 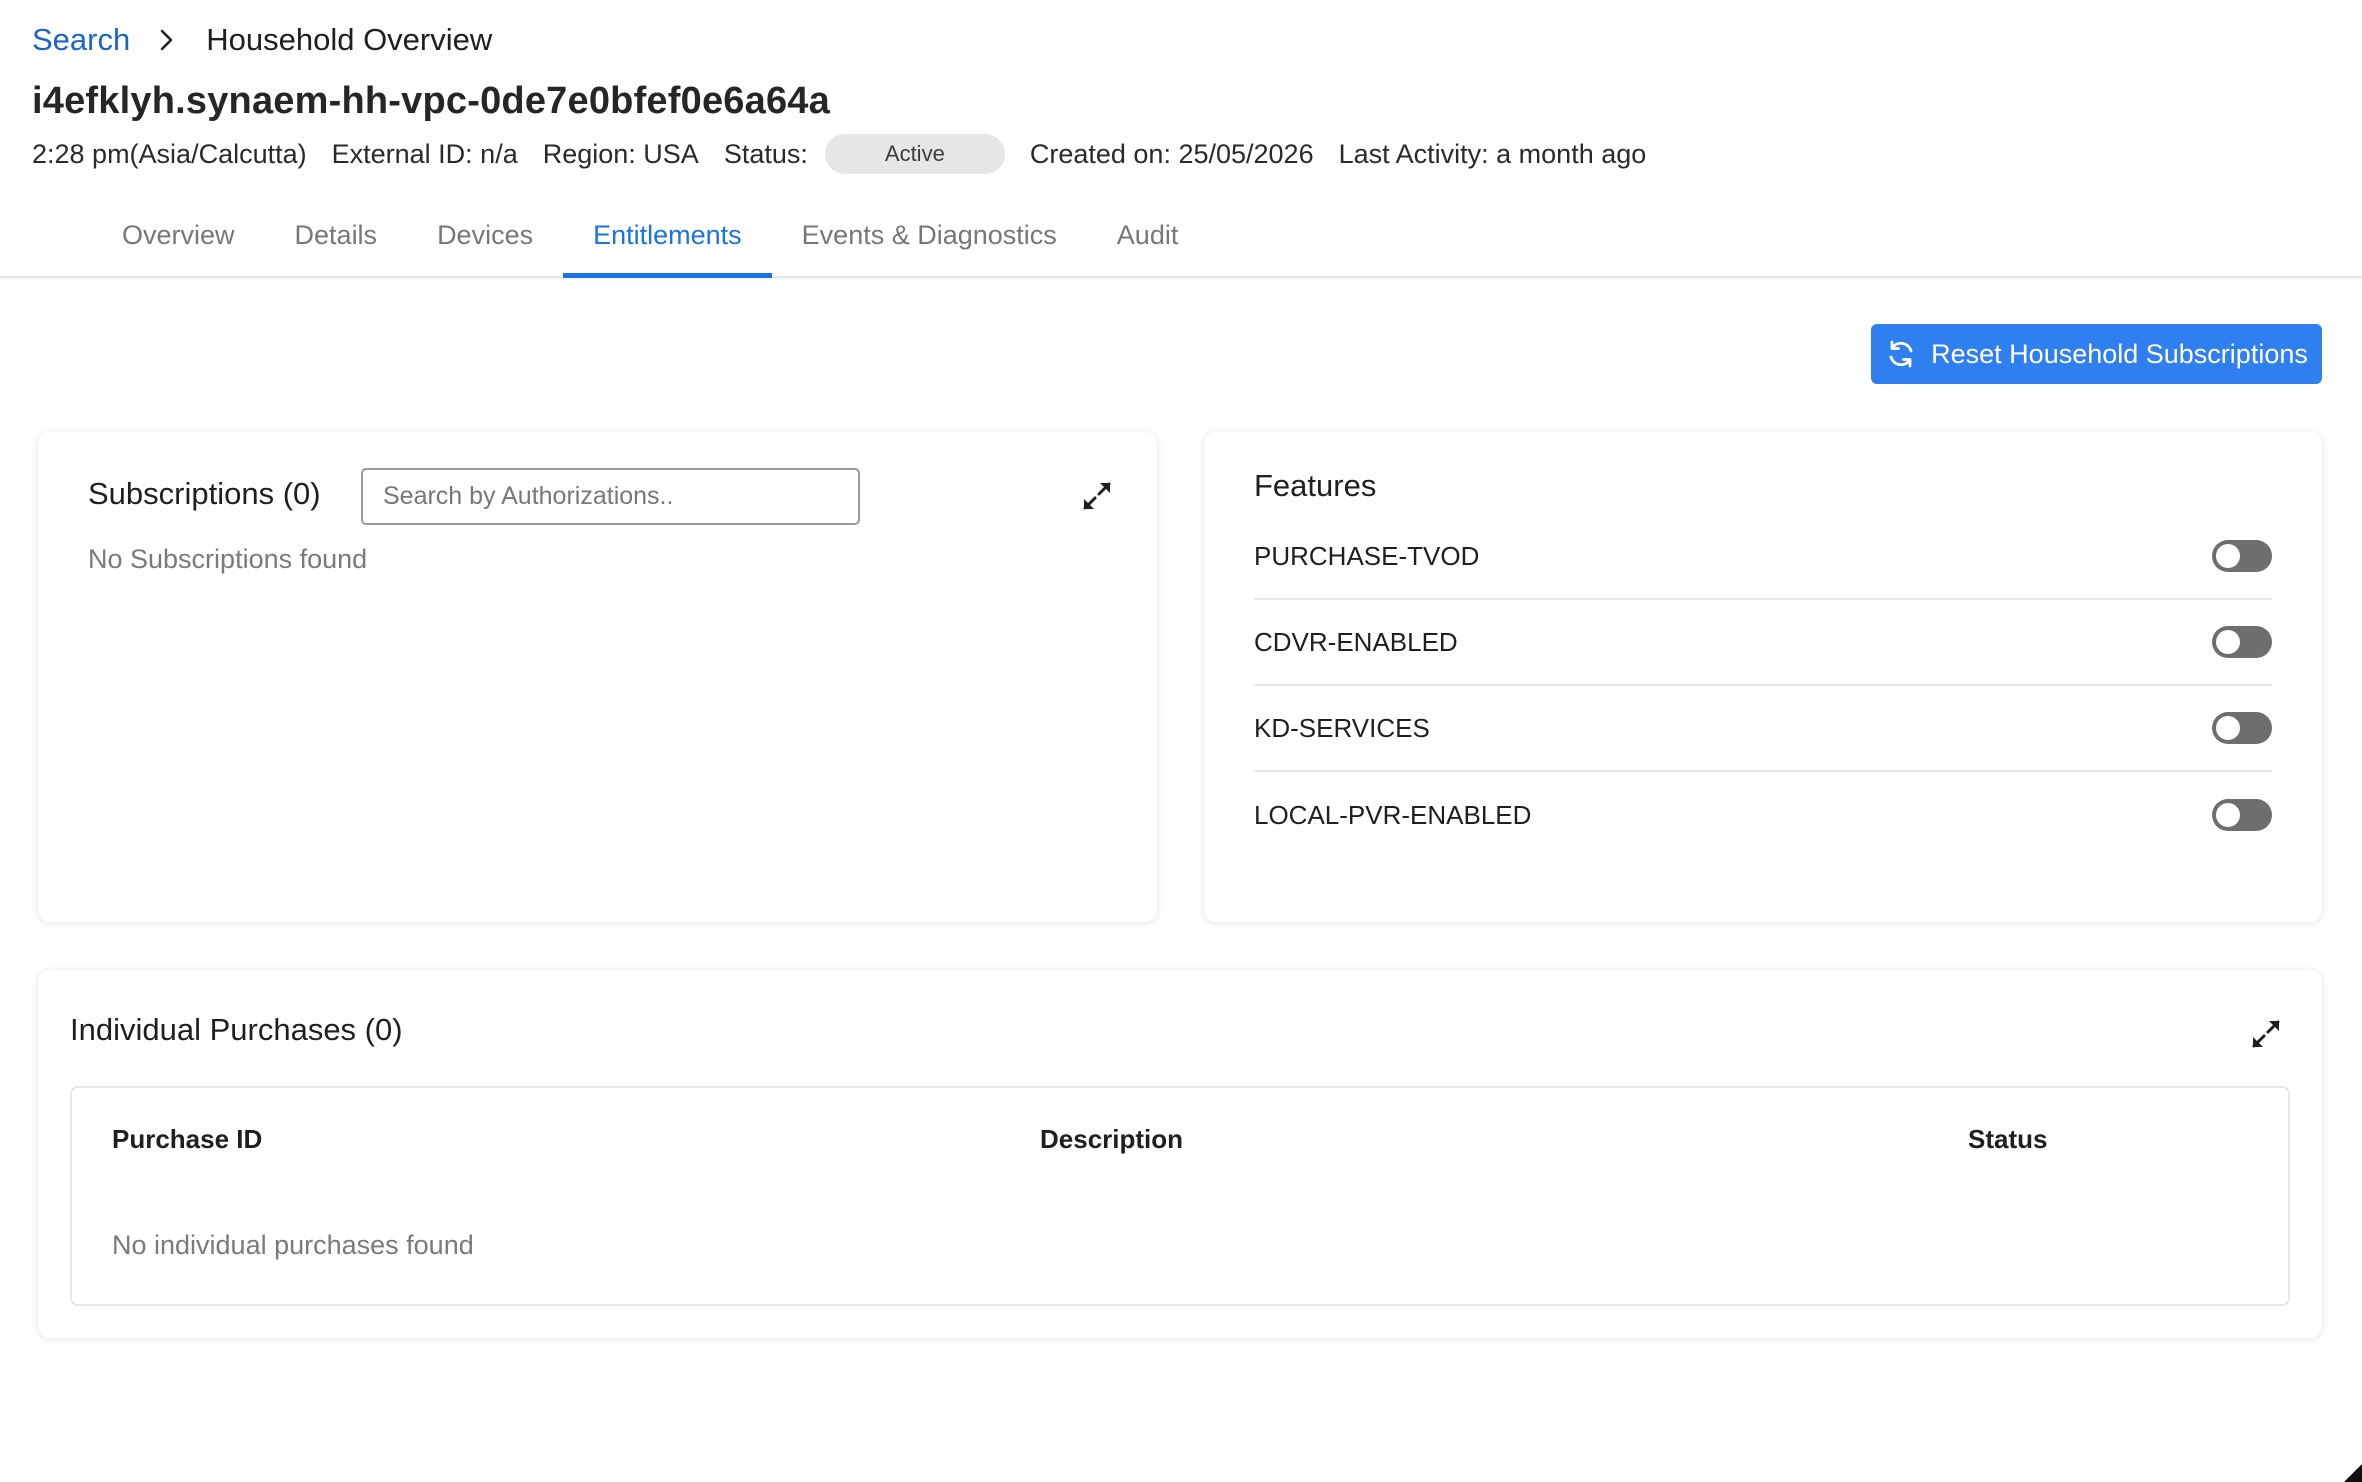 What do you see at coordinates (1148, 242) in the screenshot?
I see `tab-audit: Audit` at bounding box center [1148, 242].